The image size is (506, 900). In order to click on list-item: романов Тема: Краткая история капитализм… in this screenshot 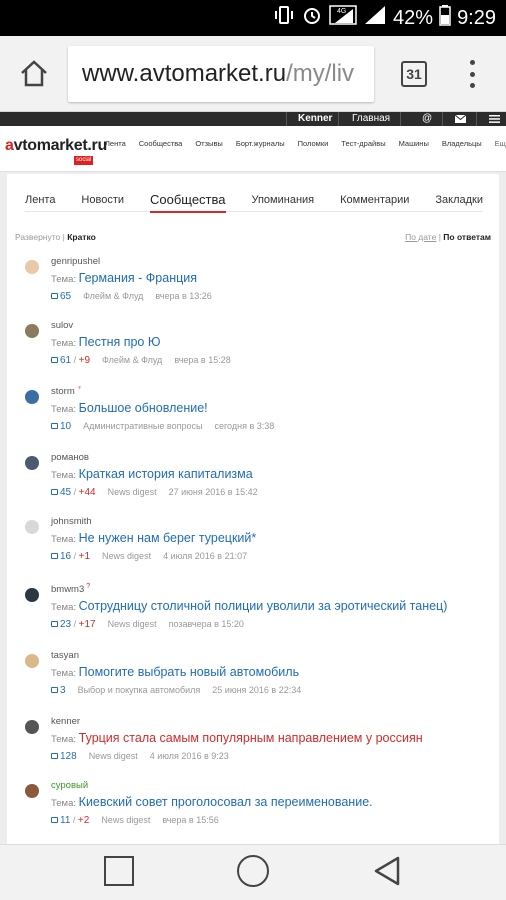, I will do `click(249, 482)`.